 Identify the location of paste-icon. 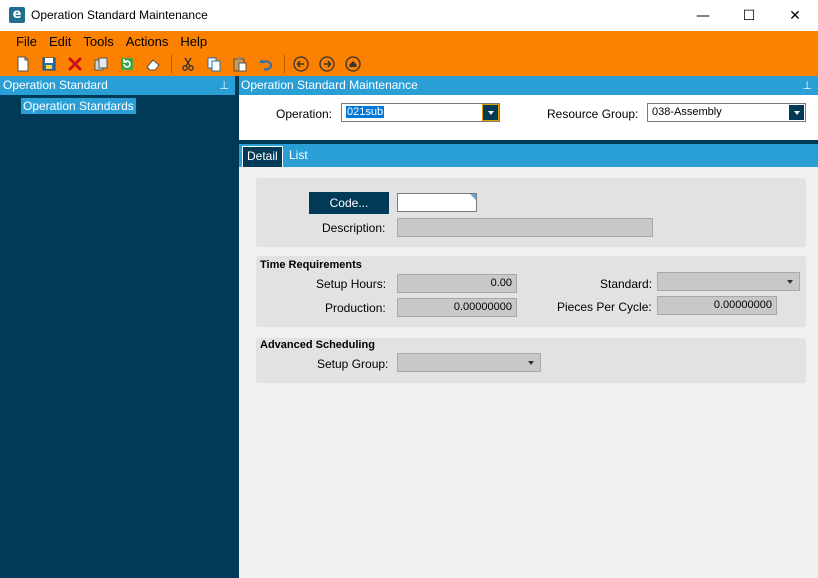
(240, 64).